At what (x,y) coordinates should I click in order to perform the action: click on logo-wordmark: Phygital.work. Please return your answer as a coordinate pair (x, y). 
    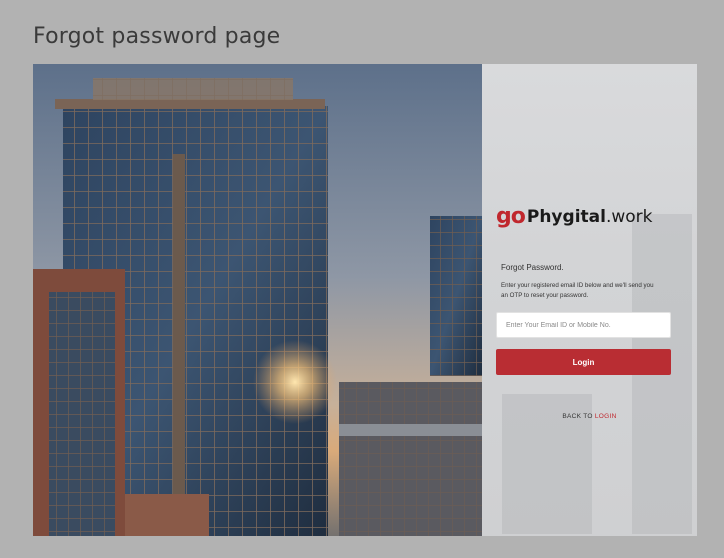
    Looking at the image, I should click on (589, 216).